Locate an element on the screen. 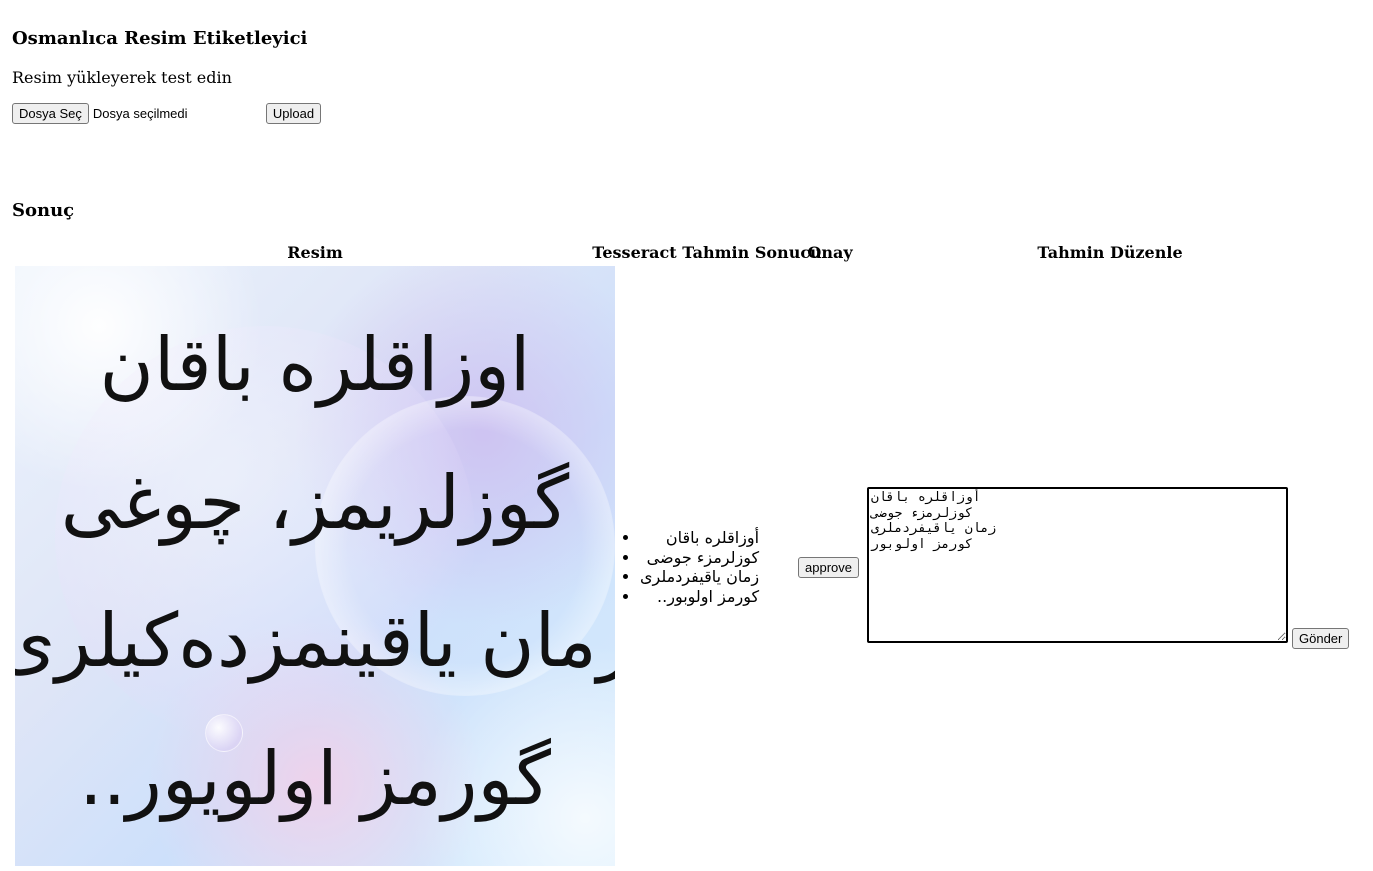  column-header-edit: Tahmin Düzenle is located at coordinates (1110, 252).